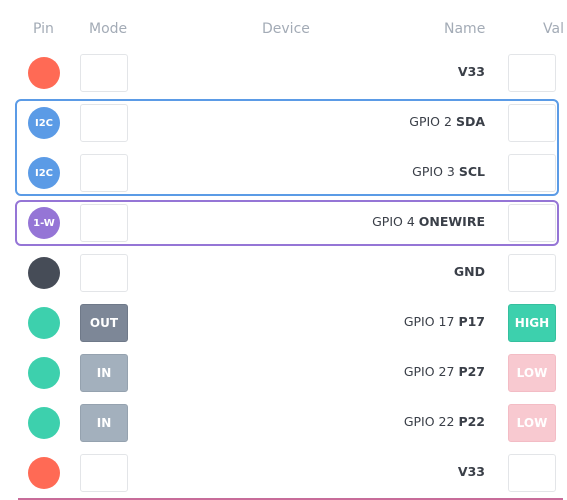  I want to click on header-mode: Mode, so click(108, 29).